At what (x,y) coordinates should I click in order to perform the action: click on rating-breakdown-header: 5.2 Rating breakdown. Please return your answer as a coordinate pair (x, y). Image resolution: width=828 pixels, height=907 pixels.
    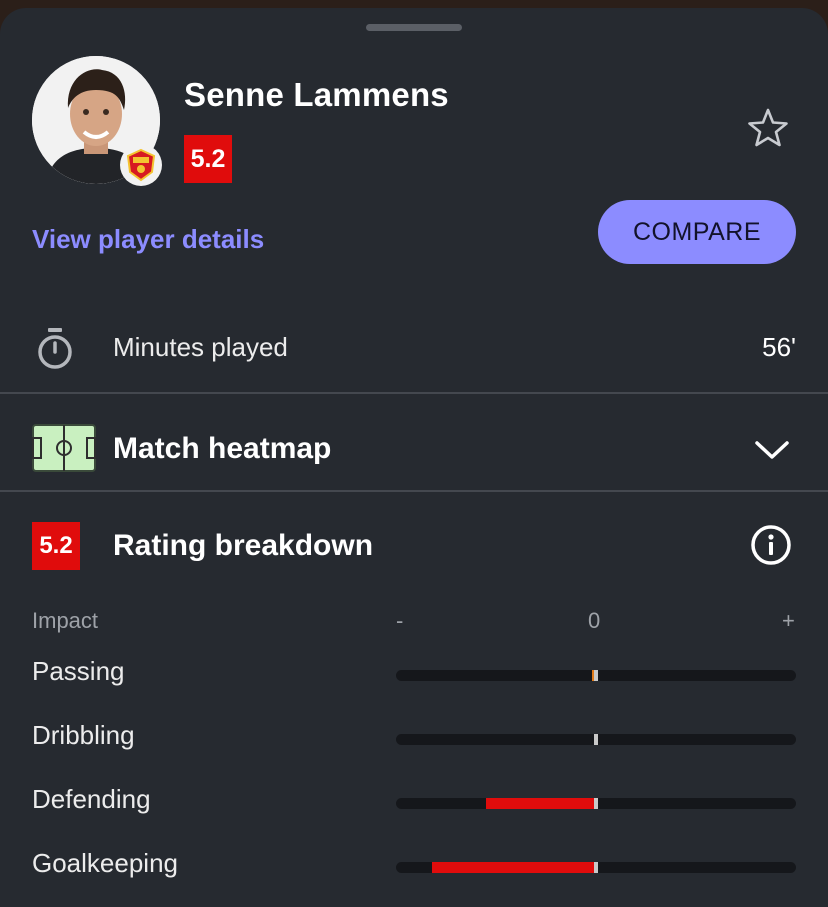
    Looking at the image, I should click on (414, 540).